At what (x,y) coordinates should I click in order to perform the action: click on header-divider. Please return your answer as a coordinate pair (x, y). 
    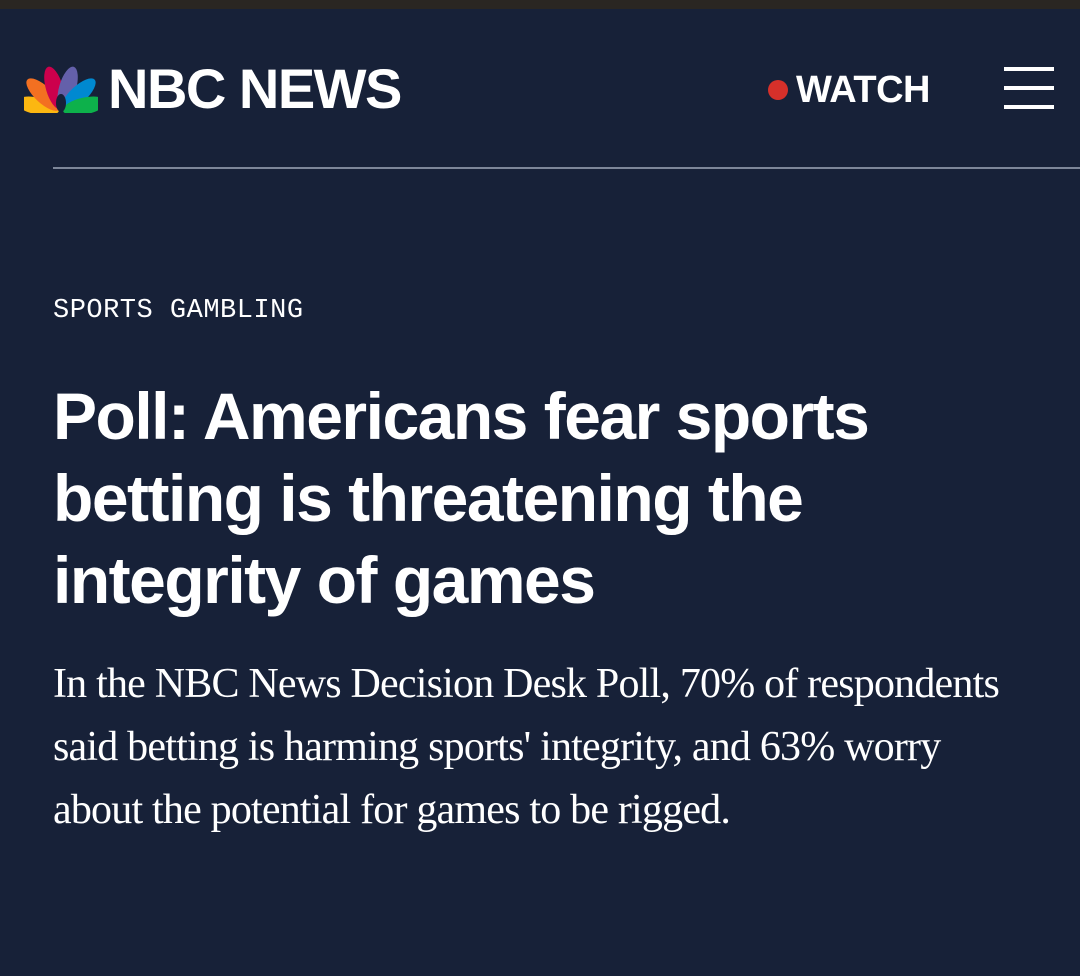
    Looking at the image, I should click on (566, 168).